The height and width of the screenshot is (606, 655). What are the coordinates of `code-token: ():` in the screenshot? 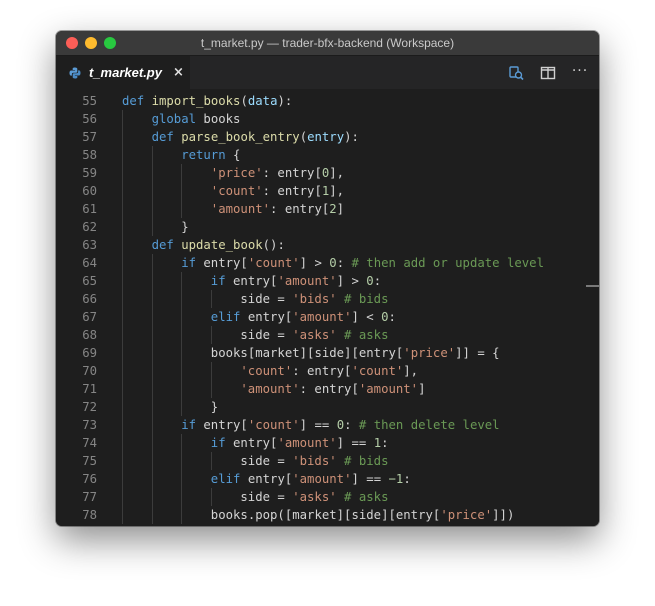 It's located at (273, 245).